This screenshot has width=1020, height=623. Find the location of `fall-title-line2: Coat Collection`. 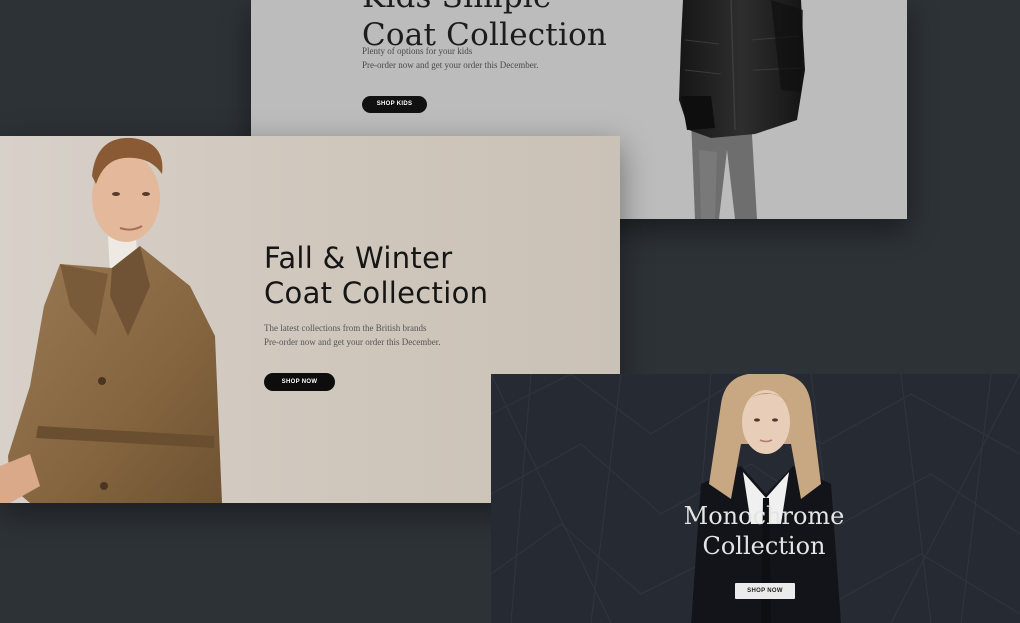

fall-title-line2: Coat Collection is located at coordinates (376, 293).